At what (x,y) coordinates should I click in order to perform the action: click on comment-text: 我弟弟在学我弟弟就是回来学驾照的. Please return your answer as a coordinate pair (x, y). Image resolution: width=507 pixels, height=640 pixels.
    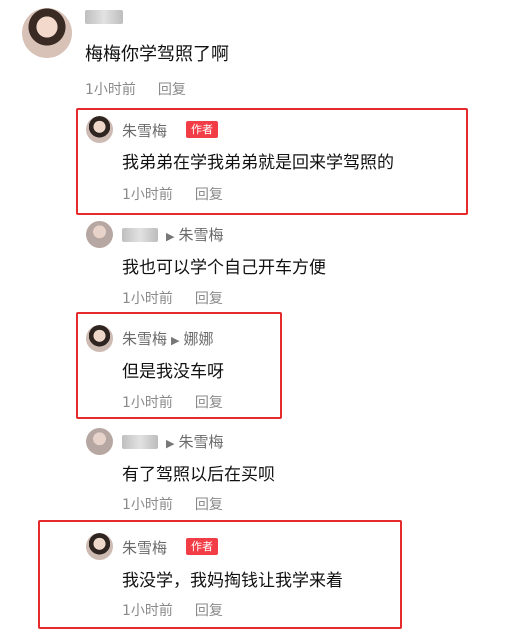
    Looking at the image, I should click on (258, 163).